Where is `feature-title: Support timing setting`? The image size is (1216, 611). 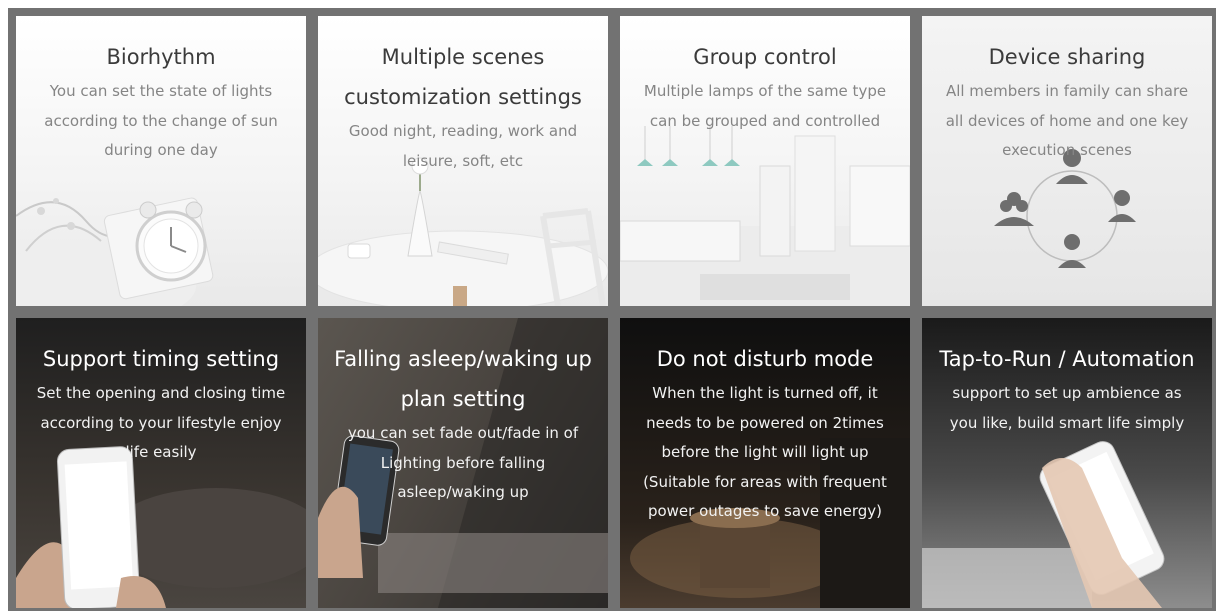 feature-title: Support timing setting is located at coordinates (161, 359).